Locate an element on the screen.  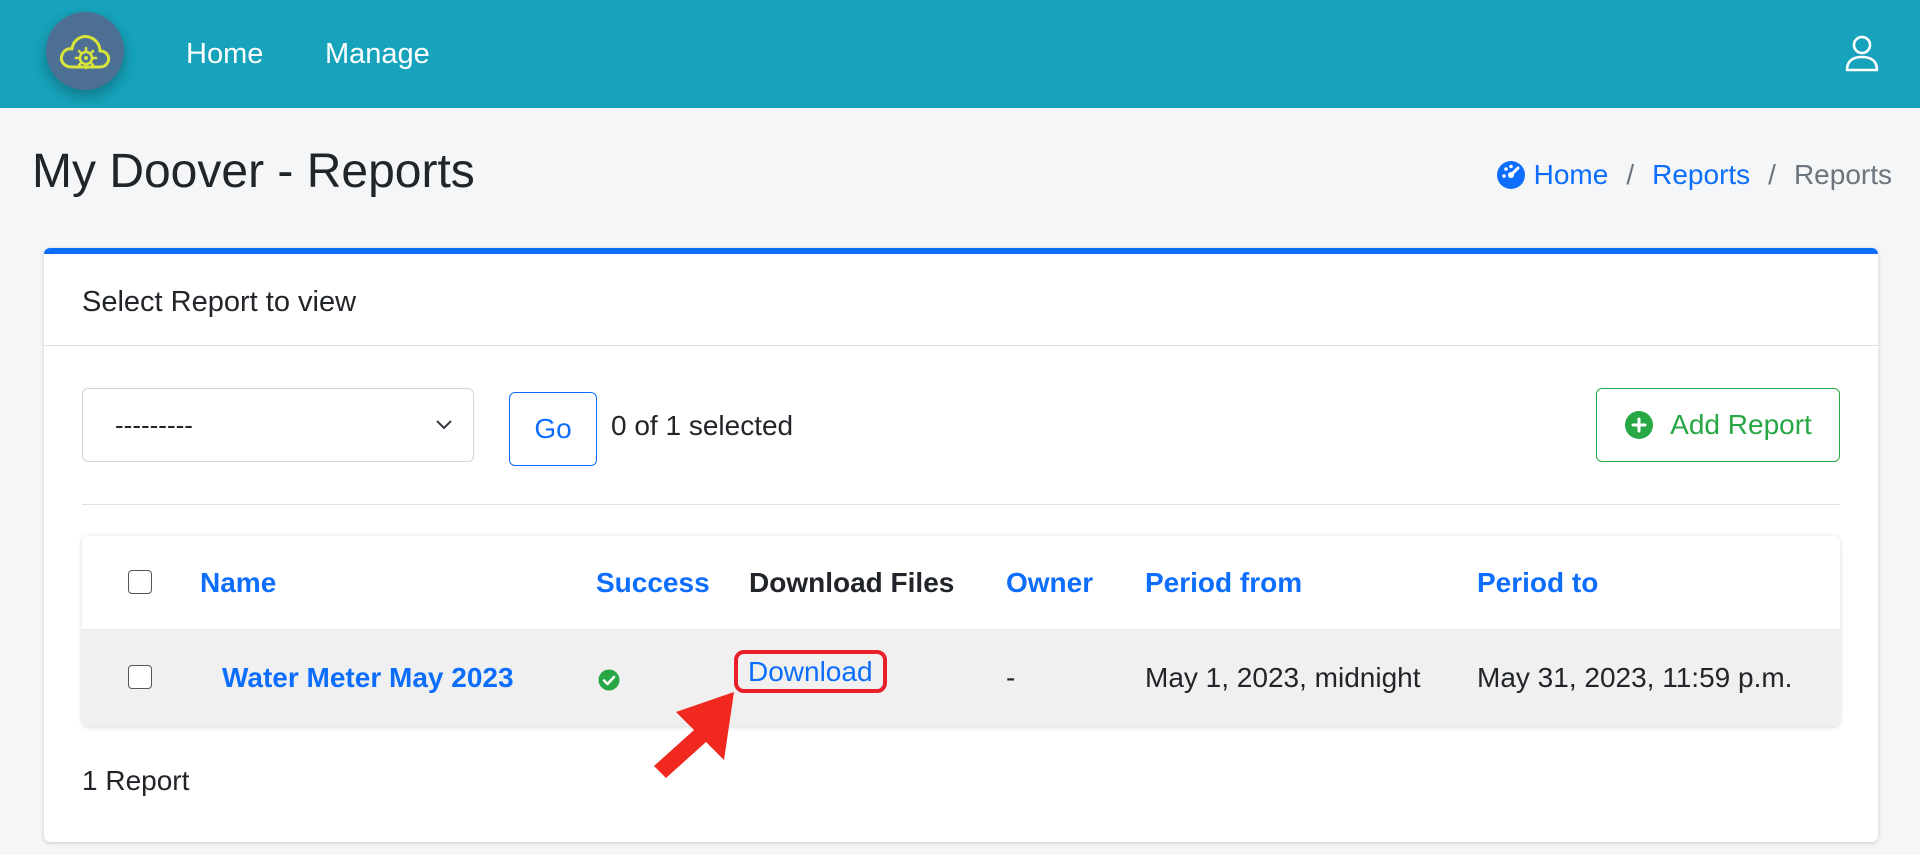
chevron-down-icon is located at coordinates (444, 425).